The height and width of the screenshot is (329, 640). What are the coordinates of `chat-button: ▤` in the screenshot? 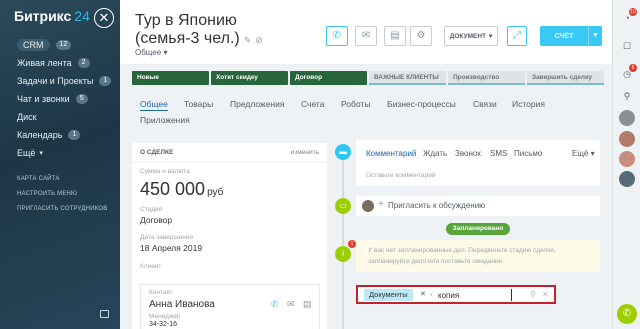 It's located at (395, 36).